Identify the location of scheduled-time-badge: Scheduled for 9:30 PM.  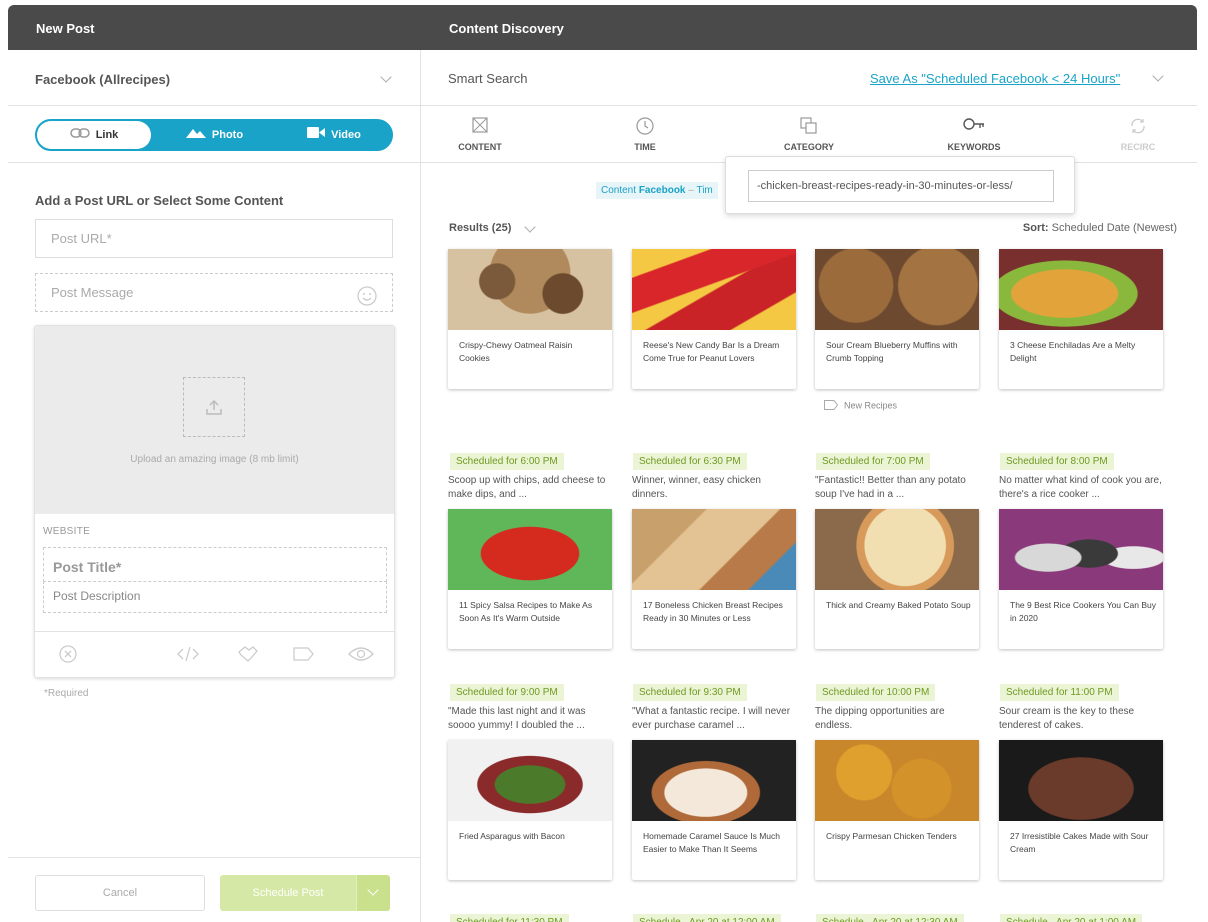
(690, 692).